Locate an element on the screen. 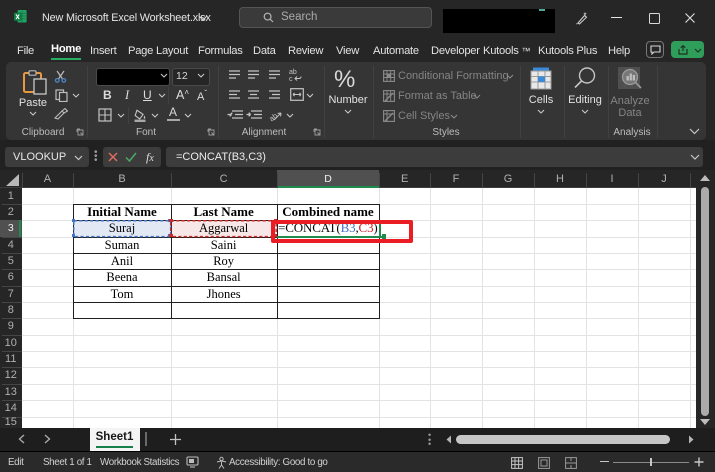  svg-text: c is located at coordinates (291, 79).